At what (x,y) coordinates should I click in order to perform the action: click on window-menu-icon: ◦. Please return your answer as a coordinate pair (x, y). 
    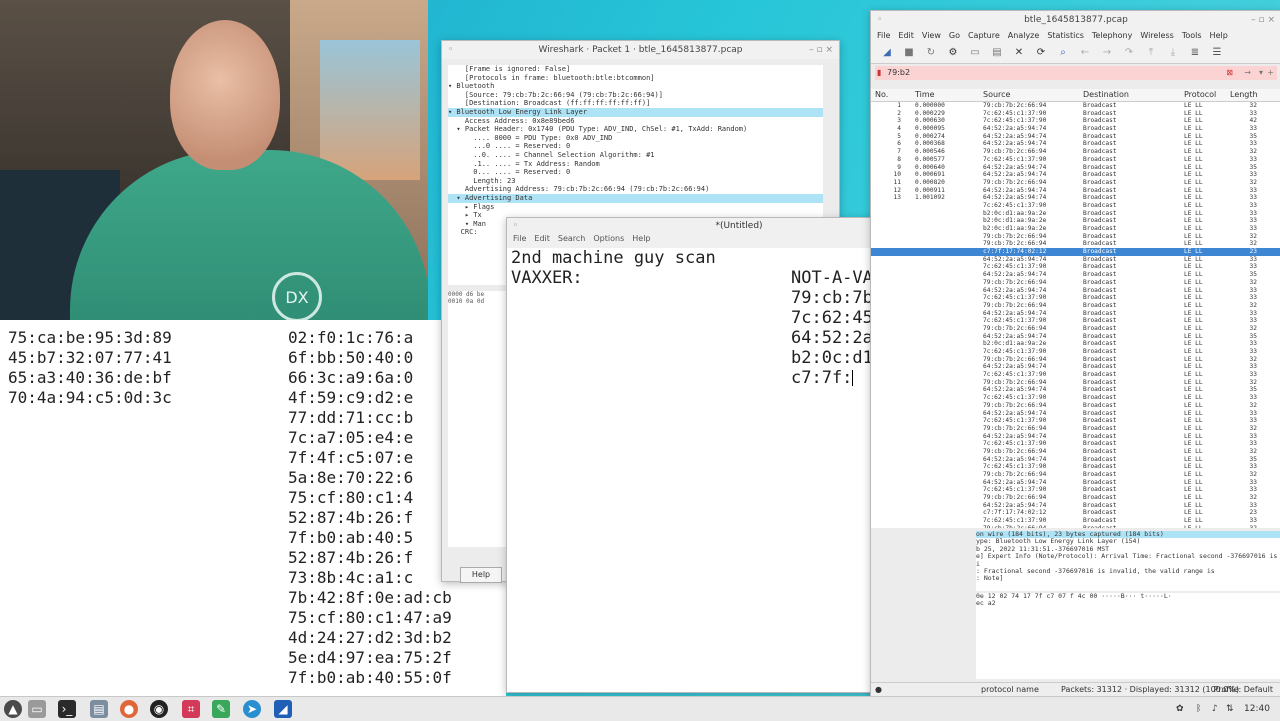
    Looking at the image, I should click on (879, 20).